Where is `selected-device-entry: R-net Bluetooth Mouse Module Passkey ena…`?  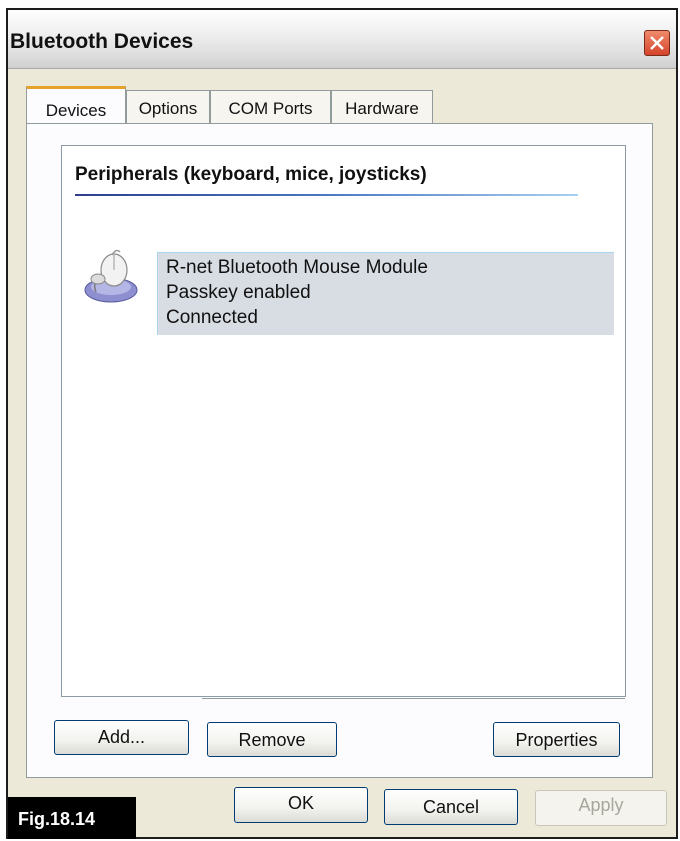 selected-device-entry: R-net Bluetooth Mouse Module Passkey ena… is located at coordinates (385, 293).